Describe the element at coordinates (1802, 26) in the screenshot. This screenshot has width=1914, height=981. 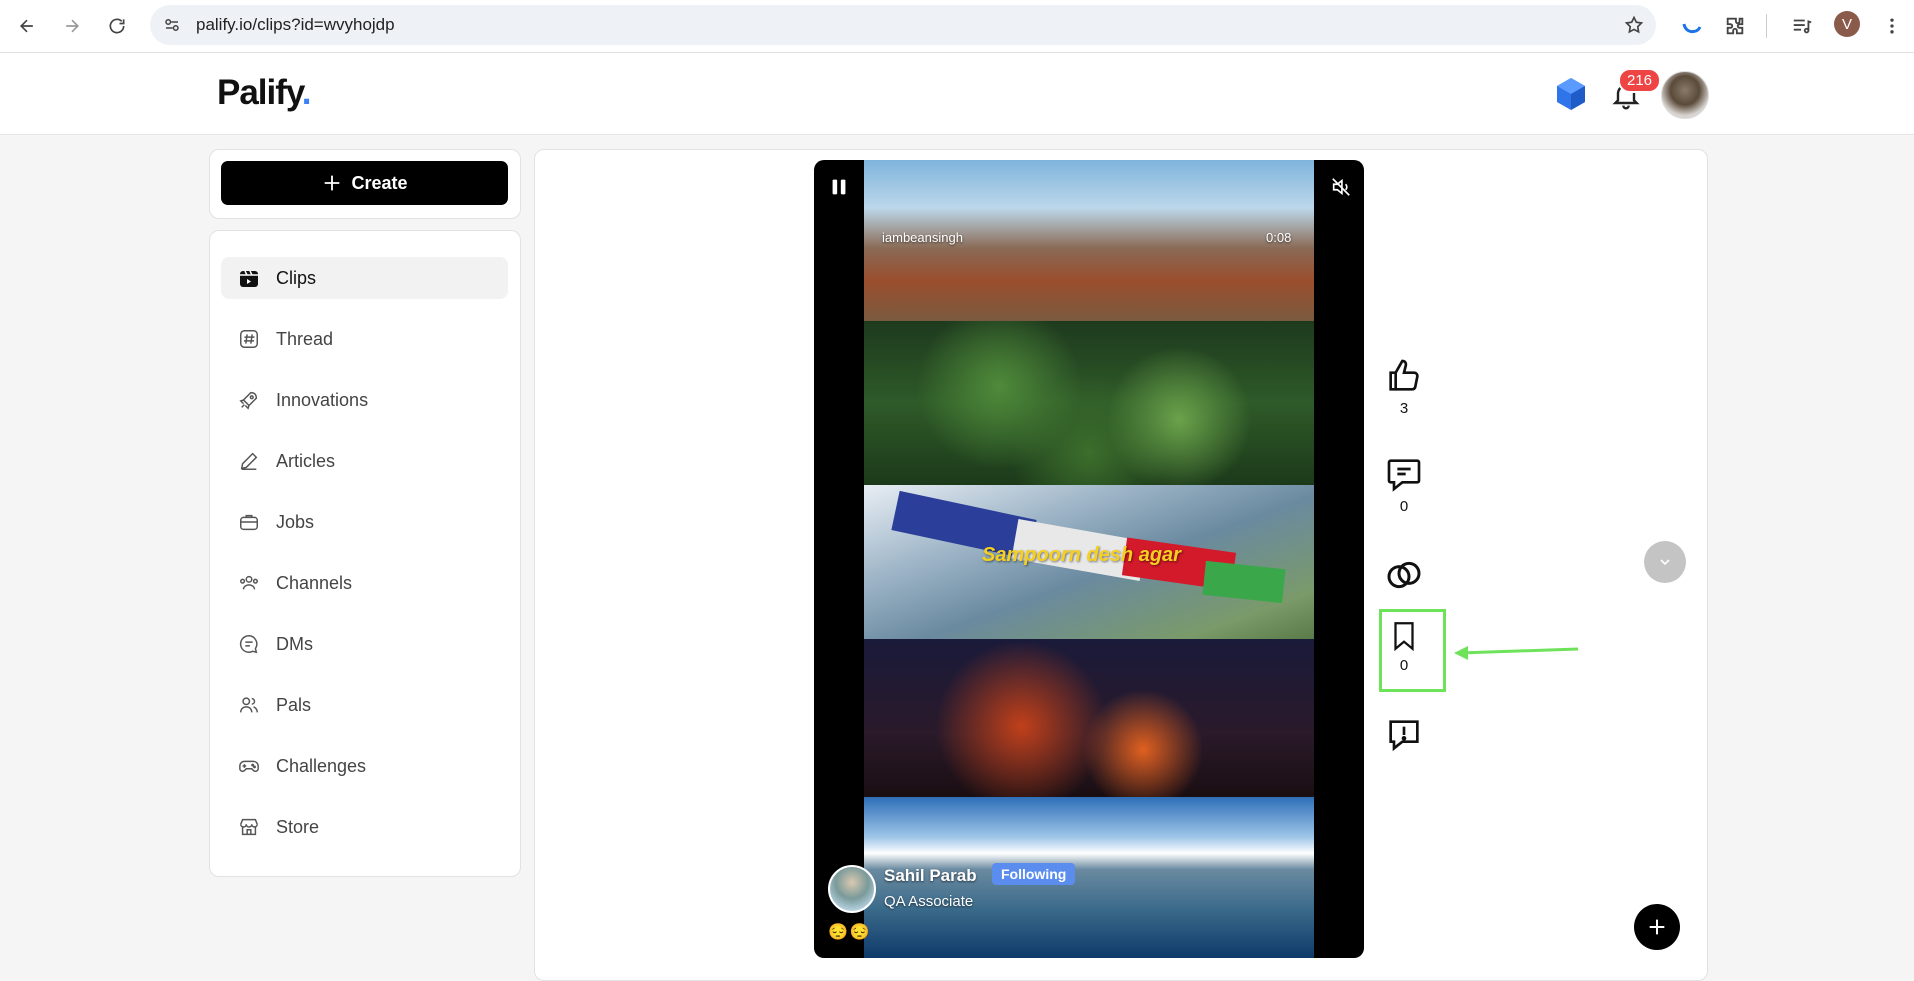
I see `media-queue-icon` at that location.